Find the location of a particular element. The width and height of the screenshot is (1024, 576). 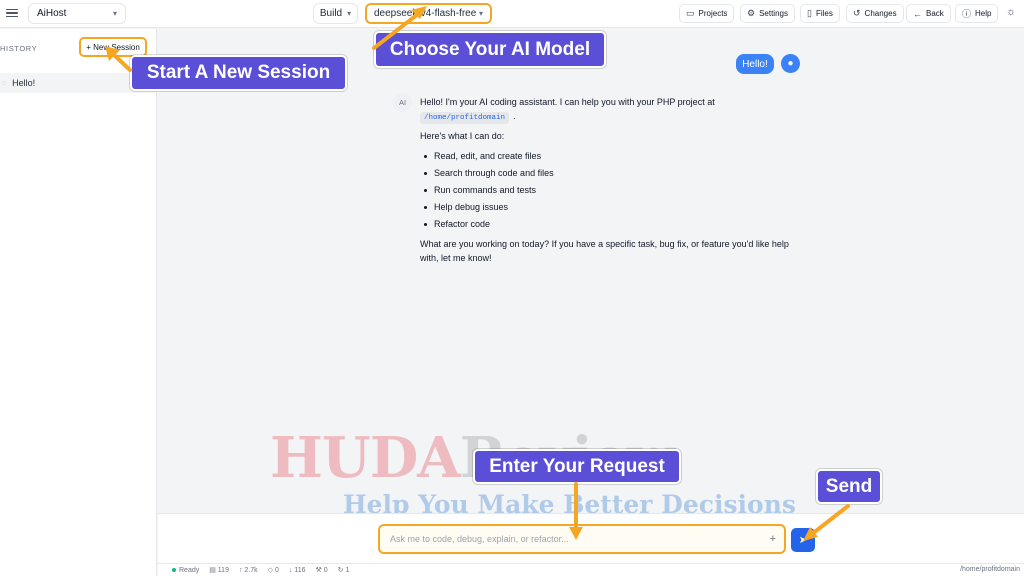

back-button: ← Back is located at coordinates (928, 13).